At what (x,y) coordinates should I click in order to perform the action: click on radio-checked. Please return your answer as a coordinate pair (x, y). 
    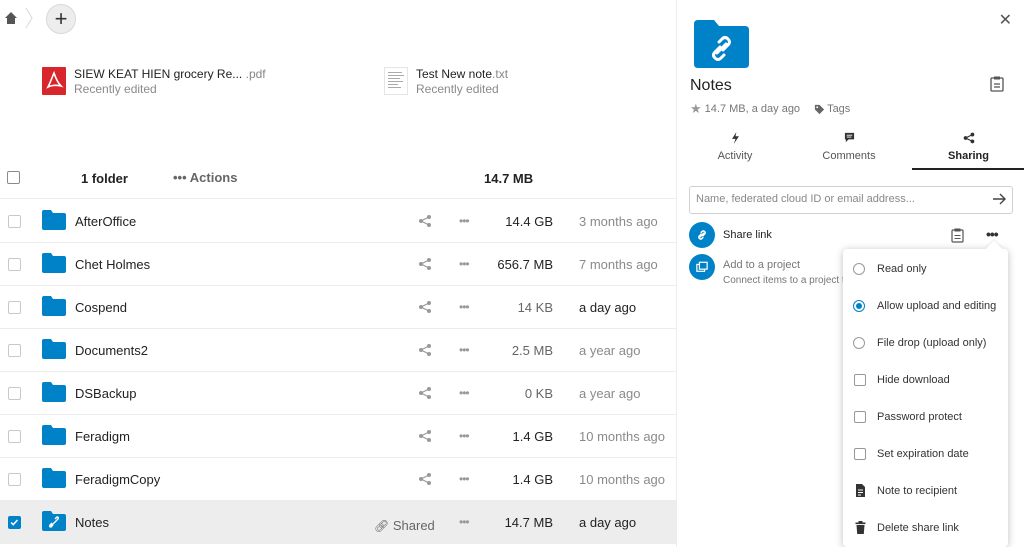
    Looking at the image, I should click on (859, 306).